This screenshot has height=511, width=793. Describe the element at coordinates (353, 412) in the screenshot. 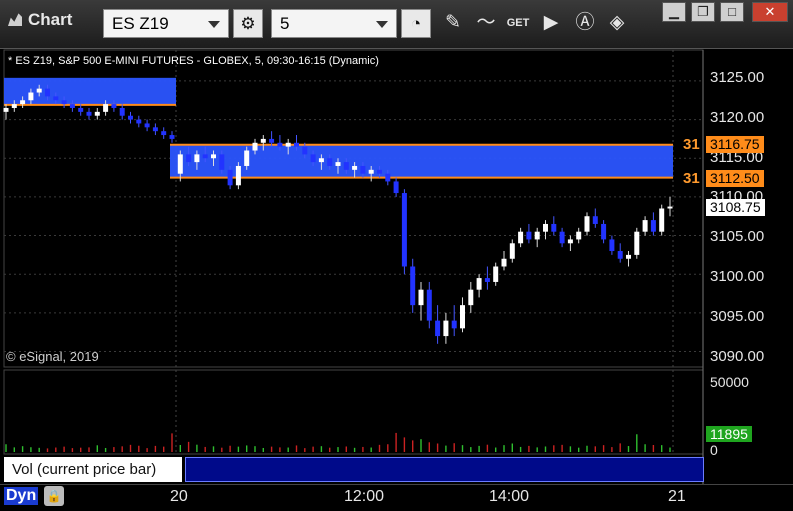

I see `volume-panel` at that location.